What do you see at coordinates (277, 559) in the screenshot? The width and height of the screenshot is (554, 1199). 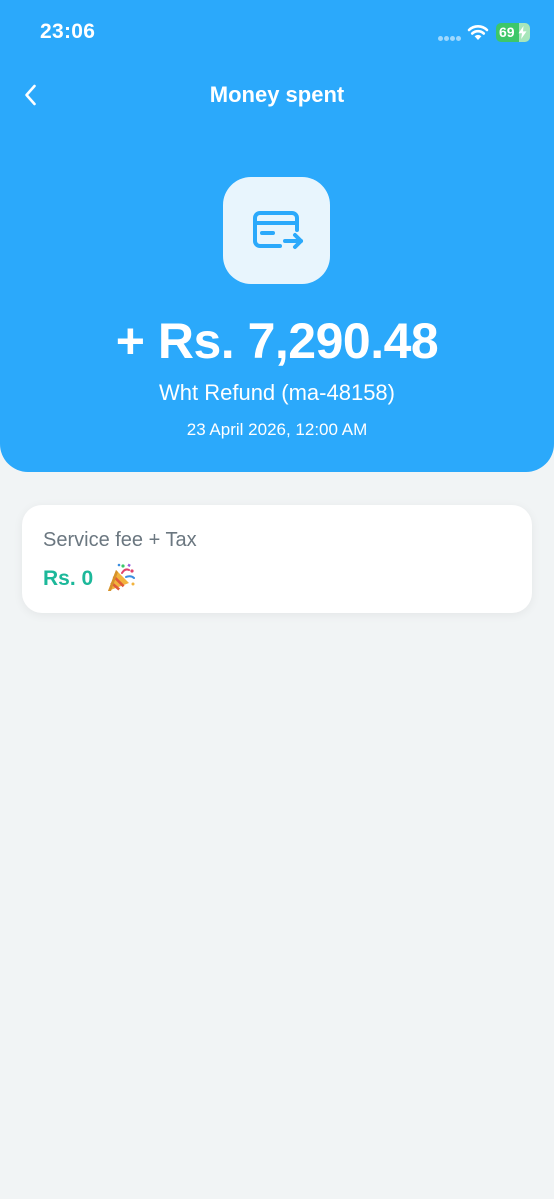 I see `service-fee-card: Service fee + Tax Rs. 0` at bounding box center [277, 559].